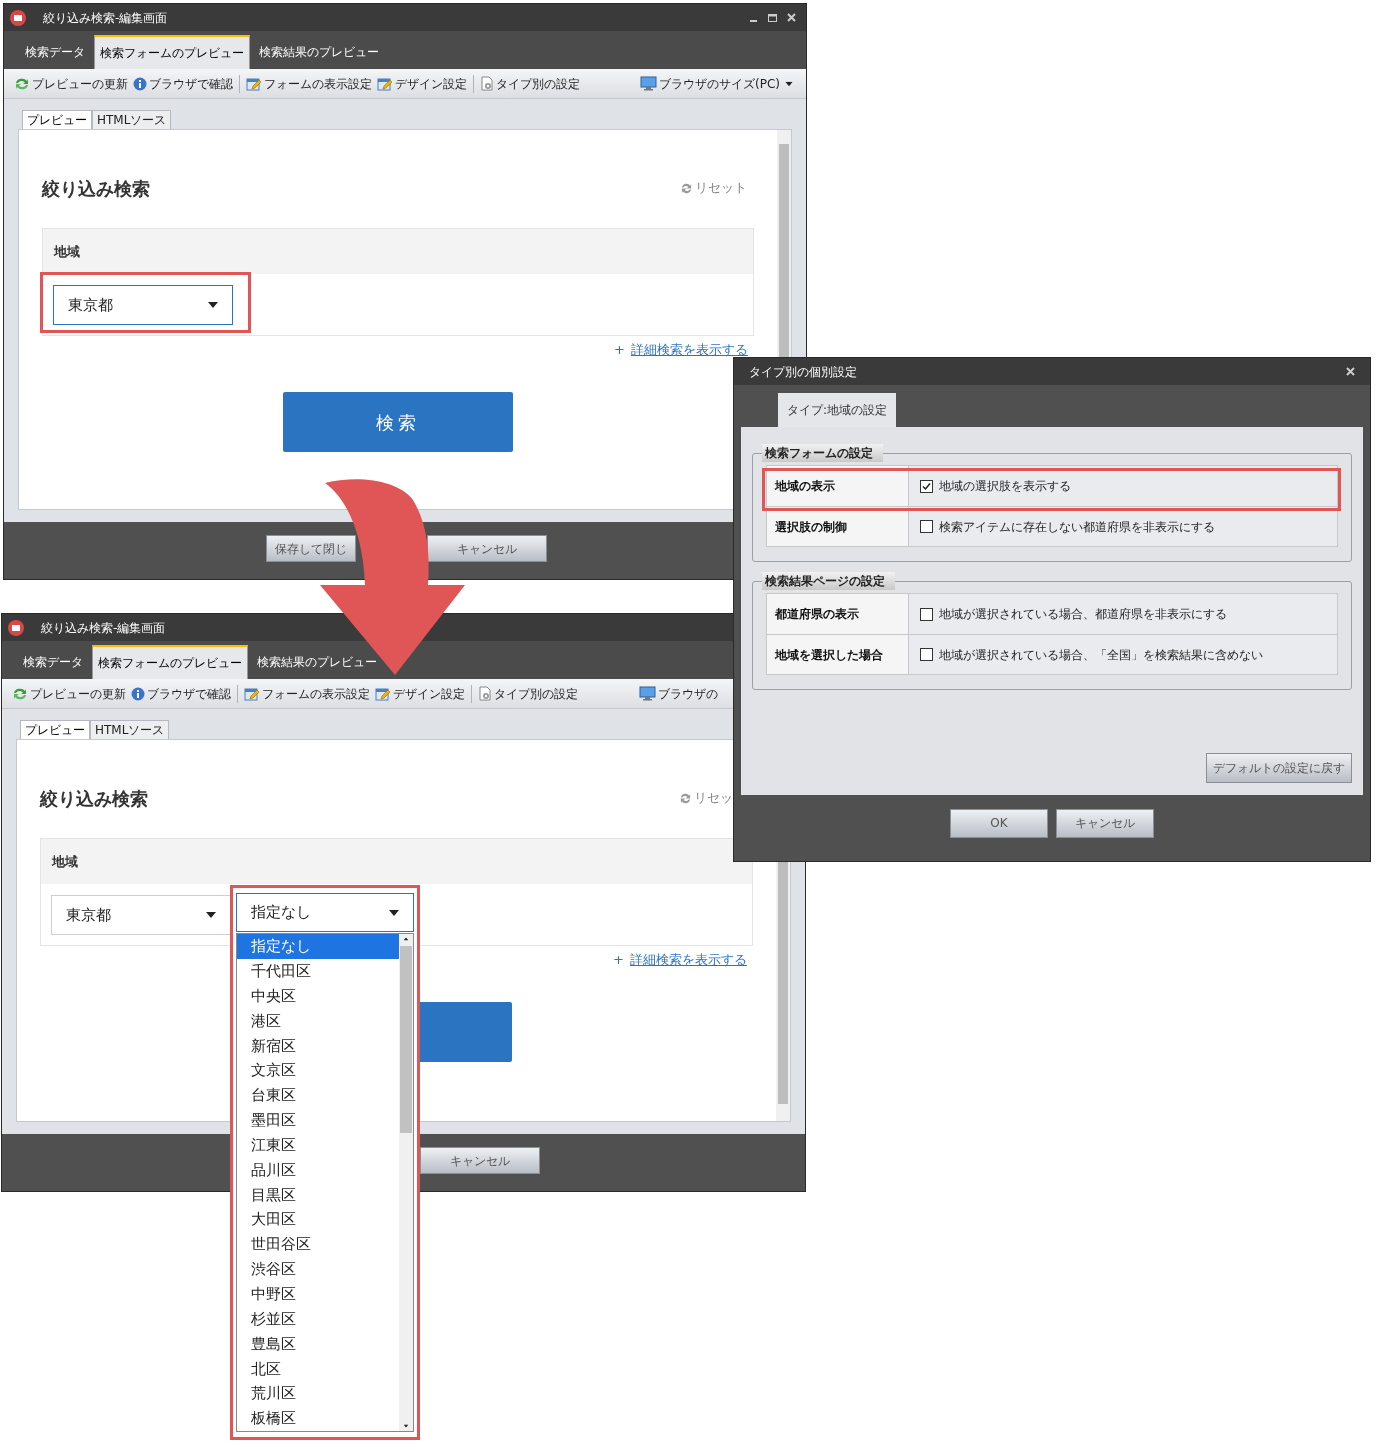  Describe the element at coordinates (318, 946) in the screenshot. I see `dropdown-option: 指定なし` at that location.